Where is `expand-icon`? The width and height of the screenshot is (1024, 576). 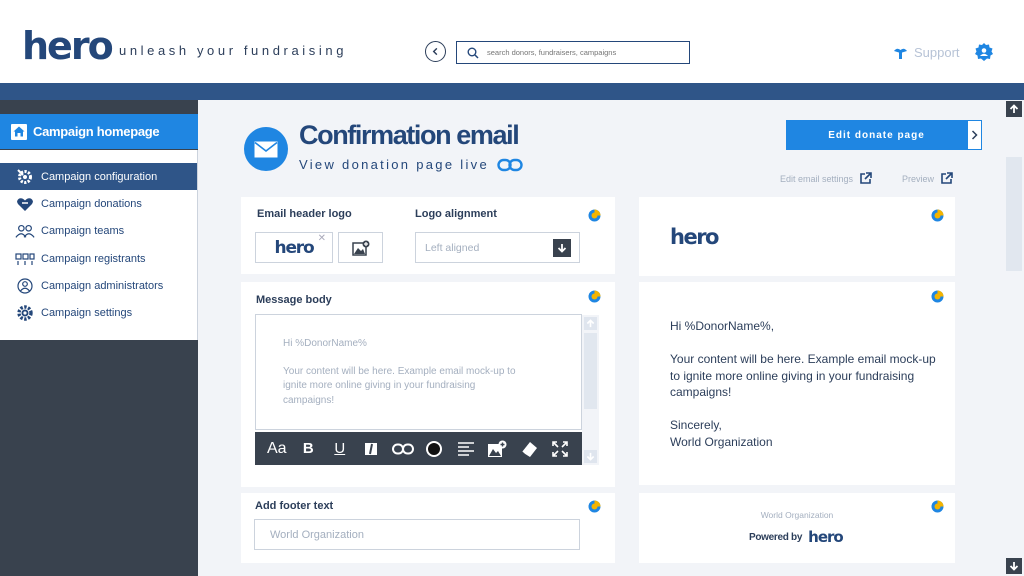
expand-icon is located at coordinates (560, 448).